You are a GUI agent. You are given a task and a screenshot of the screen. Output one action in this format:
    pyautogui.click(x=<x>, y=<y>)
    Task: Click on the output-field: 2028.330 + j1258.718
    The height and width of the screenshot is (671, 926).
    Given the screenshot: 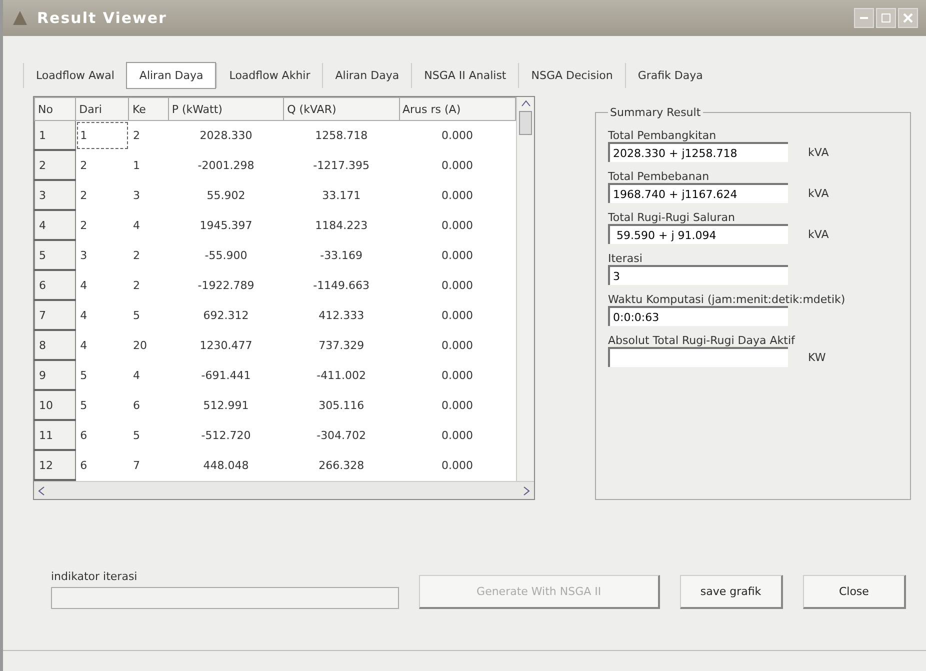 What is the action you would take?
    pyautogui.click(x=698, y=152)
    